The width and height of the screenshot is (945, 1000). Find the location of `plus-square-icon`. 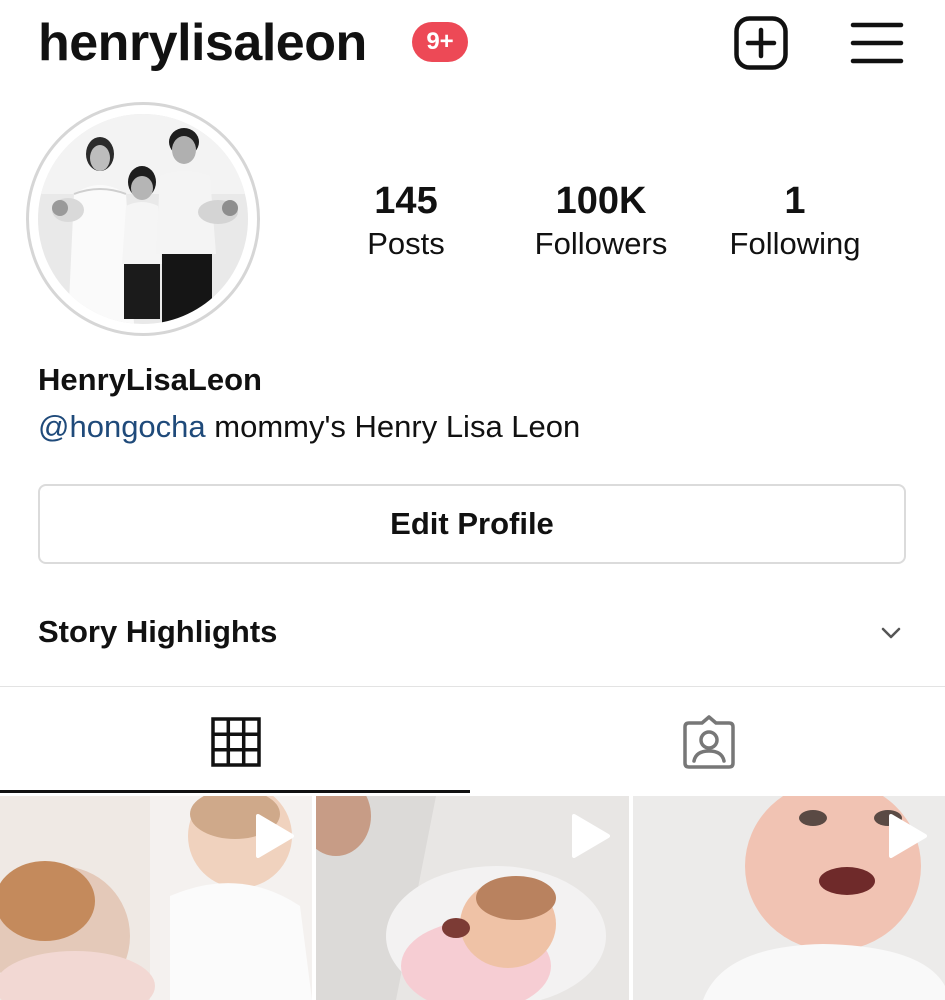

plus-square-icon is located at coordinates (761, 43).